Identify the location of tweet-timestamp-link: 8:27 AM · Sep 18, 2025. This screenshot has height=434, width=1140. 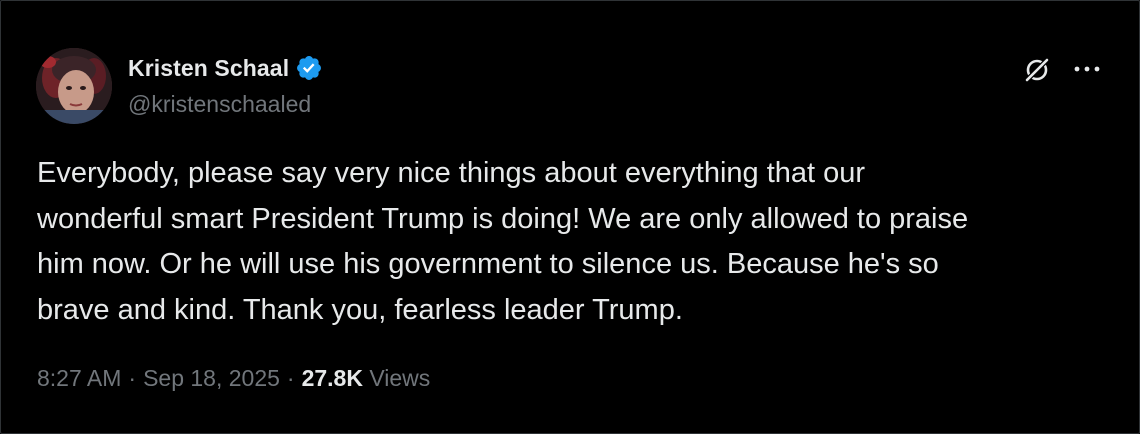
(158, 378).